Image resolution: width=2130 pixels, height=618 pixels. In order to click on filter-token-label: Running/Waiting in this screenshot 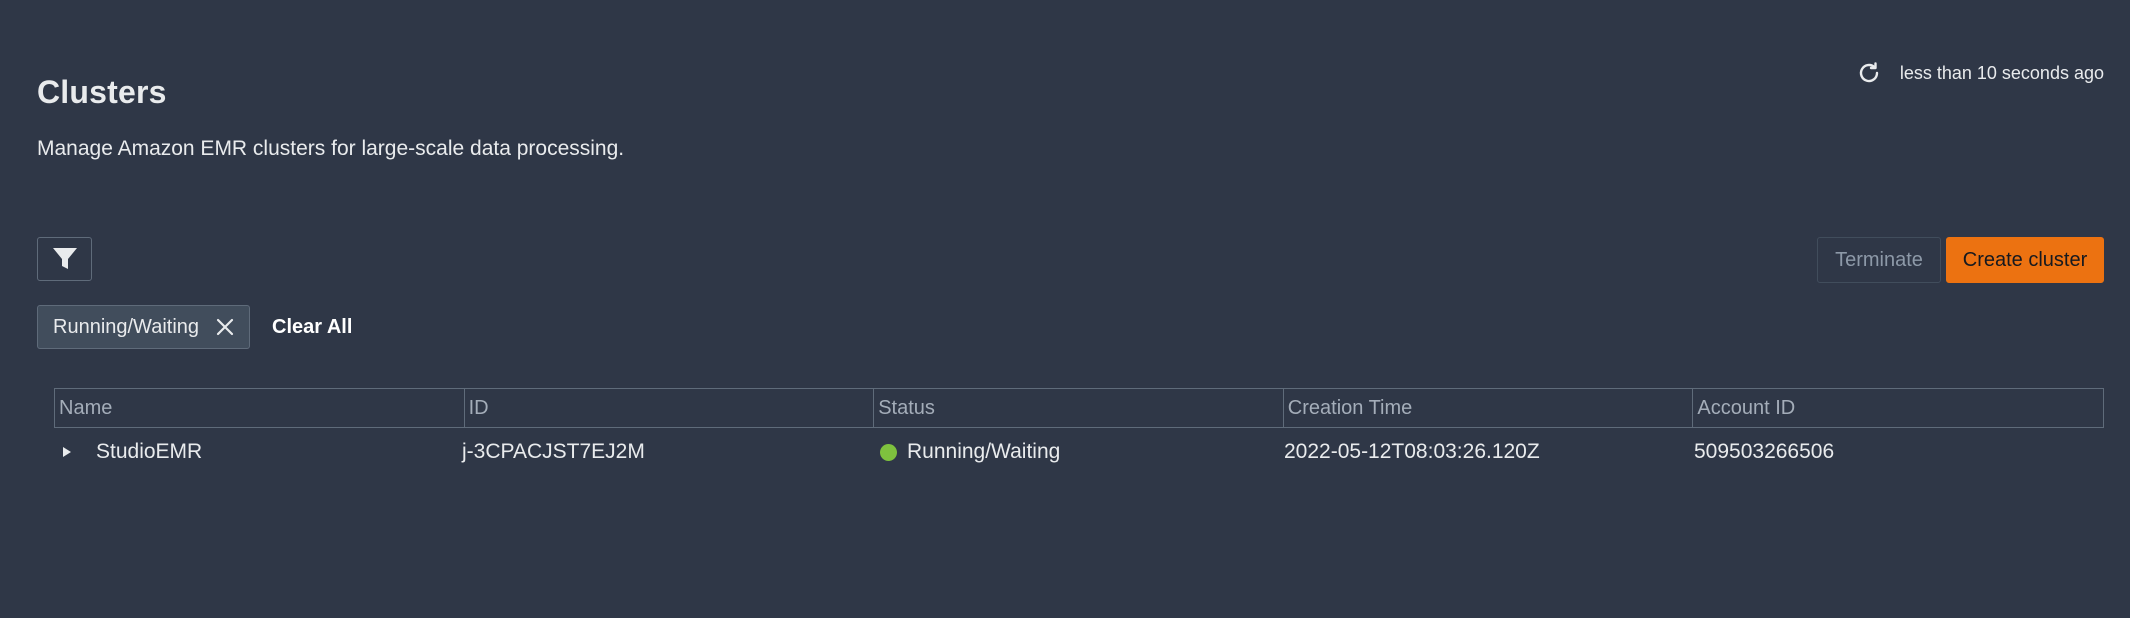, I will do `click(126, 326)`.